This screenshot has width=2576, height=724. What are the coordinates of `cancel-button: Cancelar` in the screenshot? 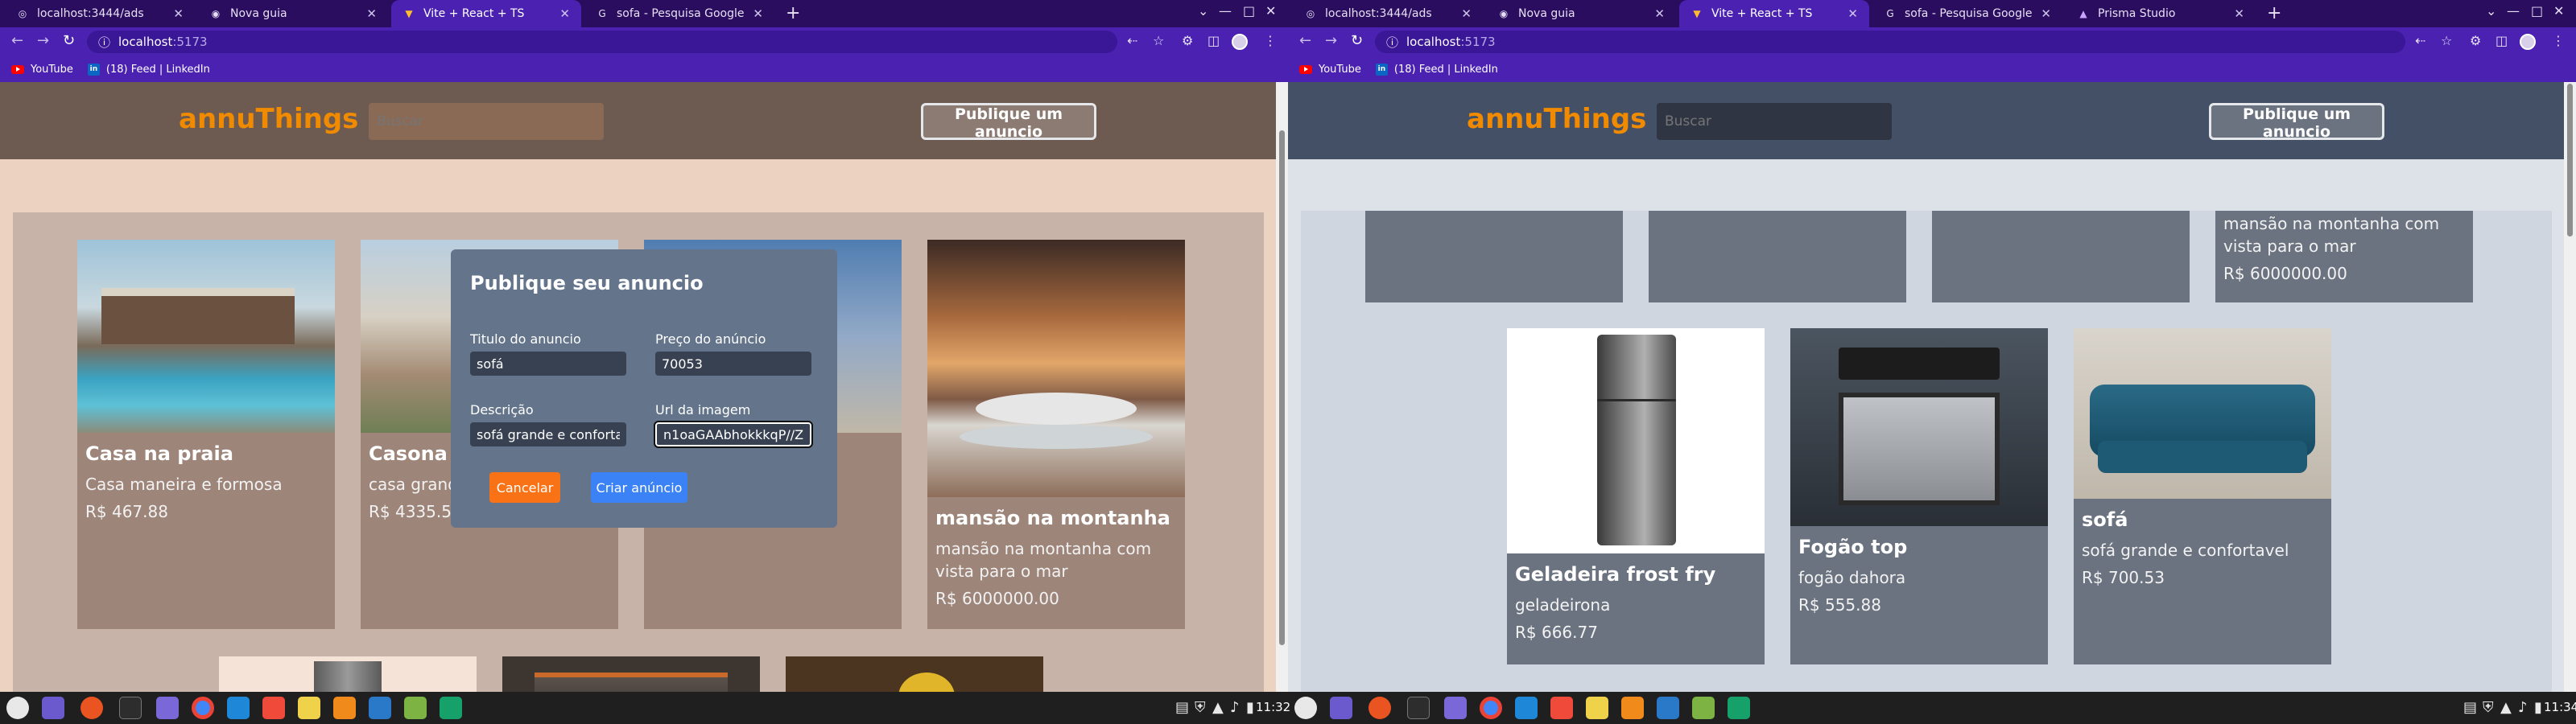 It's located at (524, 487).